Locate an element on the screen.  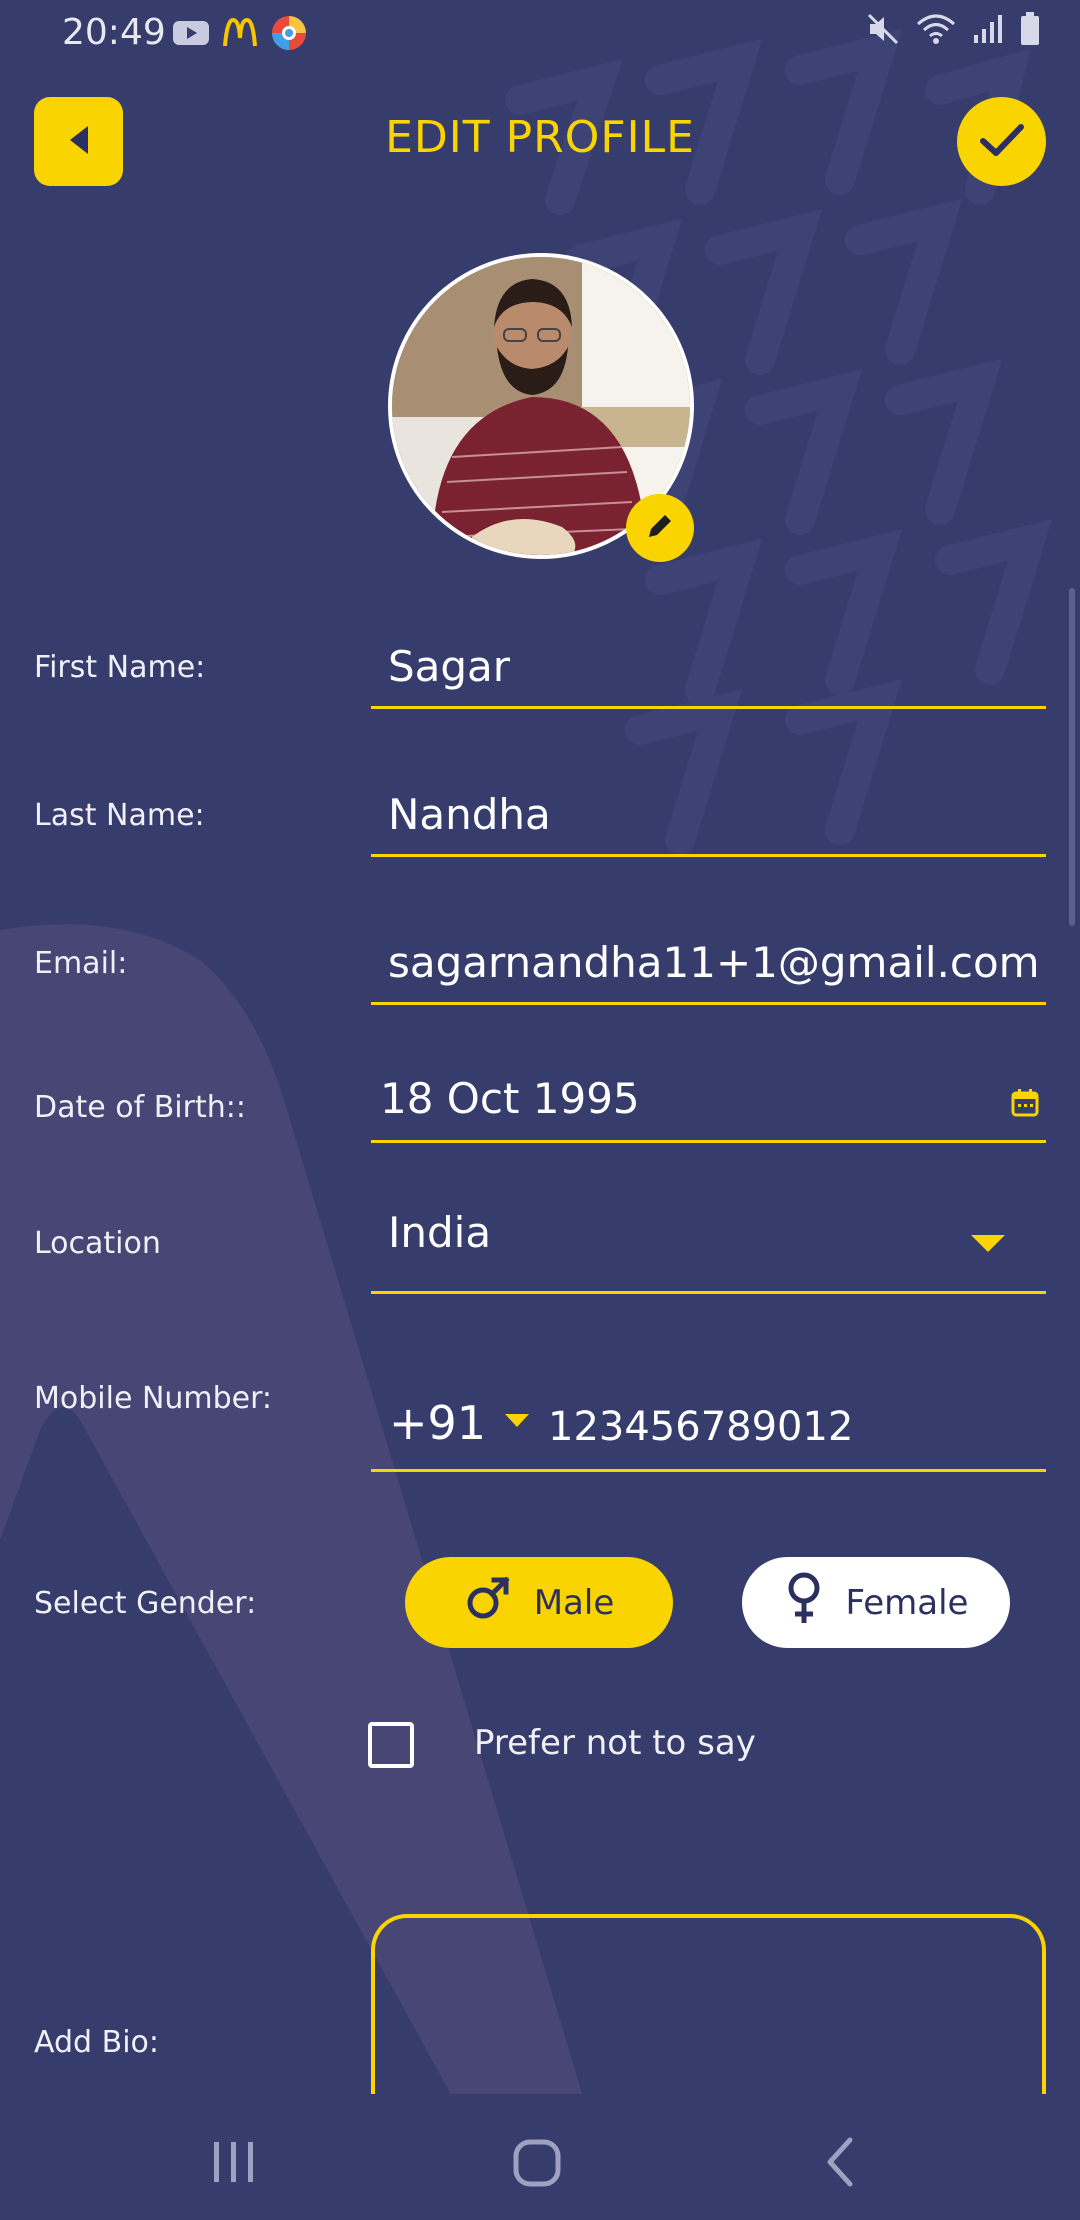
gender-male-label: Male is located at coordinates (574, 1602).